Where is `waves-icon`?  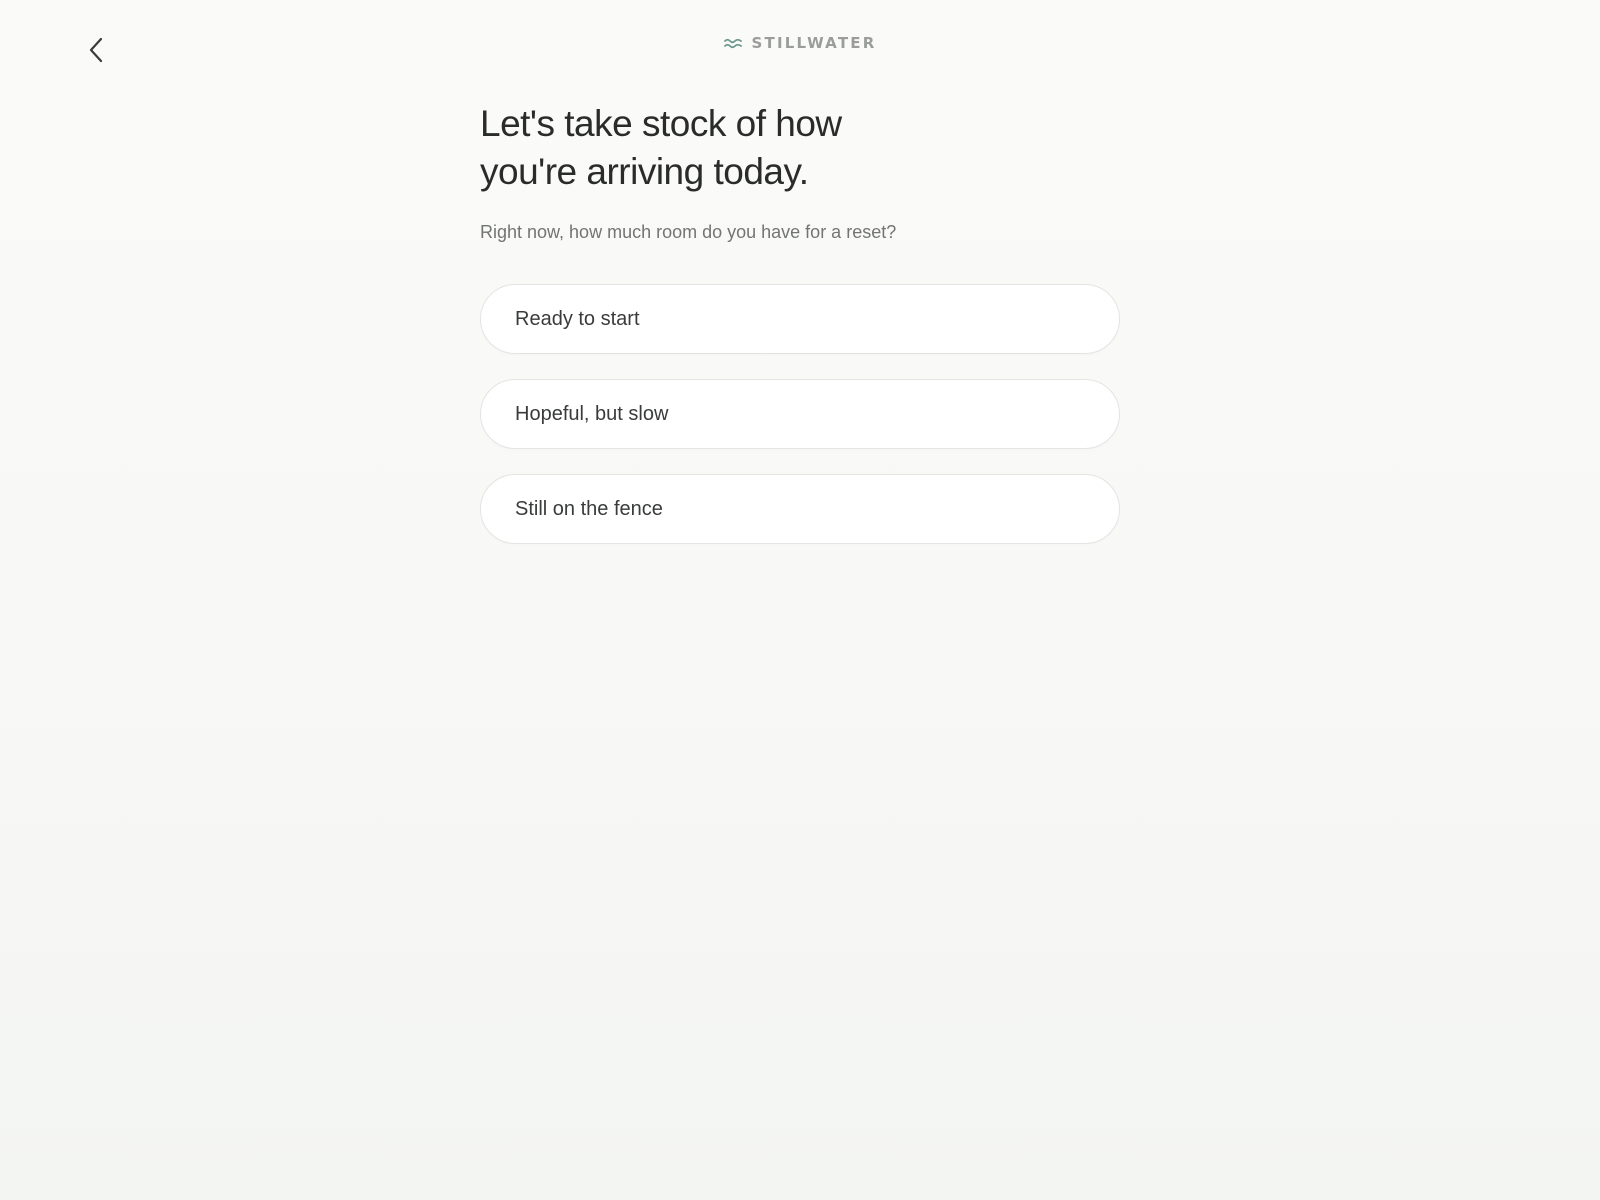
waves-icon is located at coordinates (732, 43).